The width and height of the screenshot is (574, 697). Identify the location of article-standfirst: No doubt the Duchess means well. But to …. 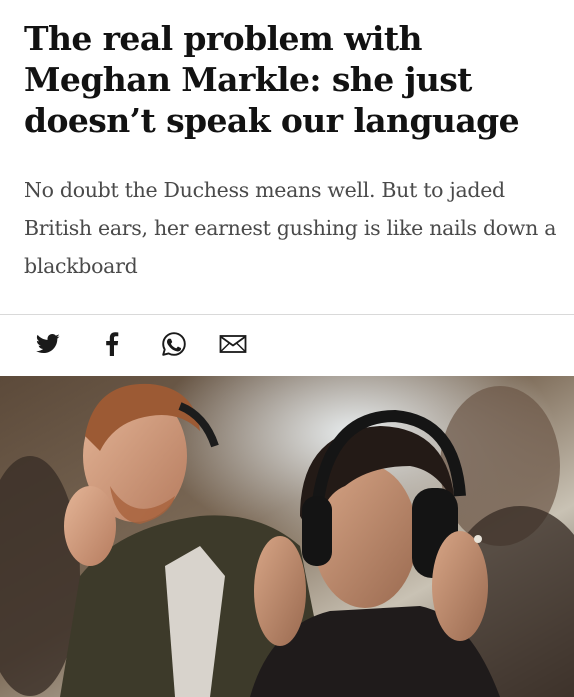
(290, 228).